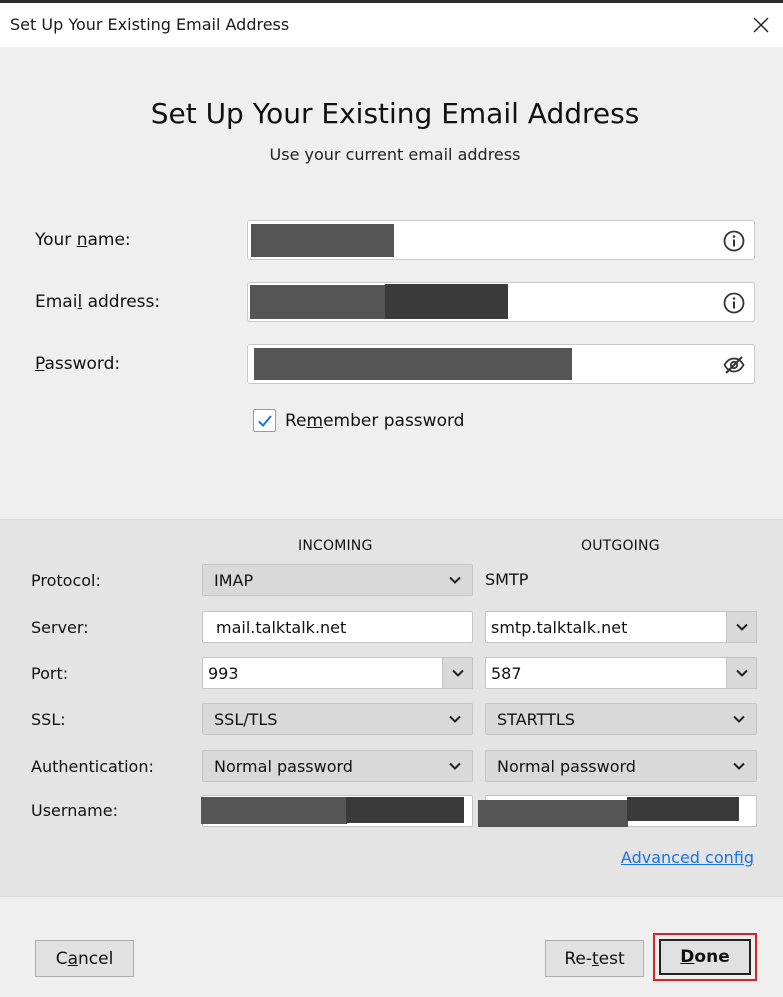  I want to click on eye-slash-icon, so click(734, 365).